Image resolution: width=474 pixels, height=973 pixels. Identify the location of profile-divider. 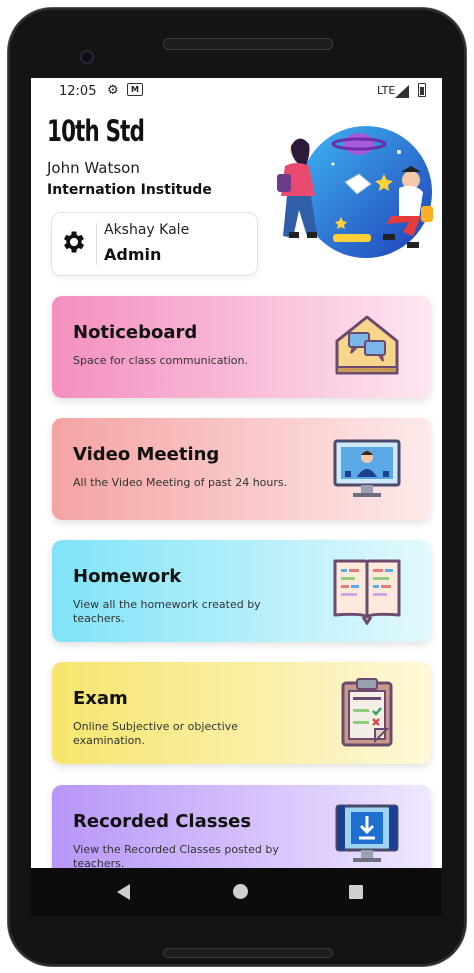
(96, 244).